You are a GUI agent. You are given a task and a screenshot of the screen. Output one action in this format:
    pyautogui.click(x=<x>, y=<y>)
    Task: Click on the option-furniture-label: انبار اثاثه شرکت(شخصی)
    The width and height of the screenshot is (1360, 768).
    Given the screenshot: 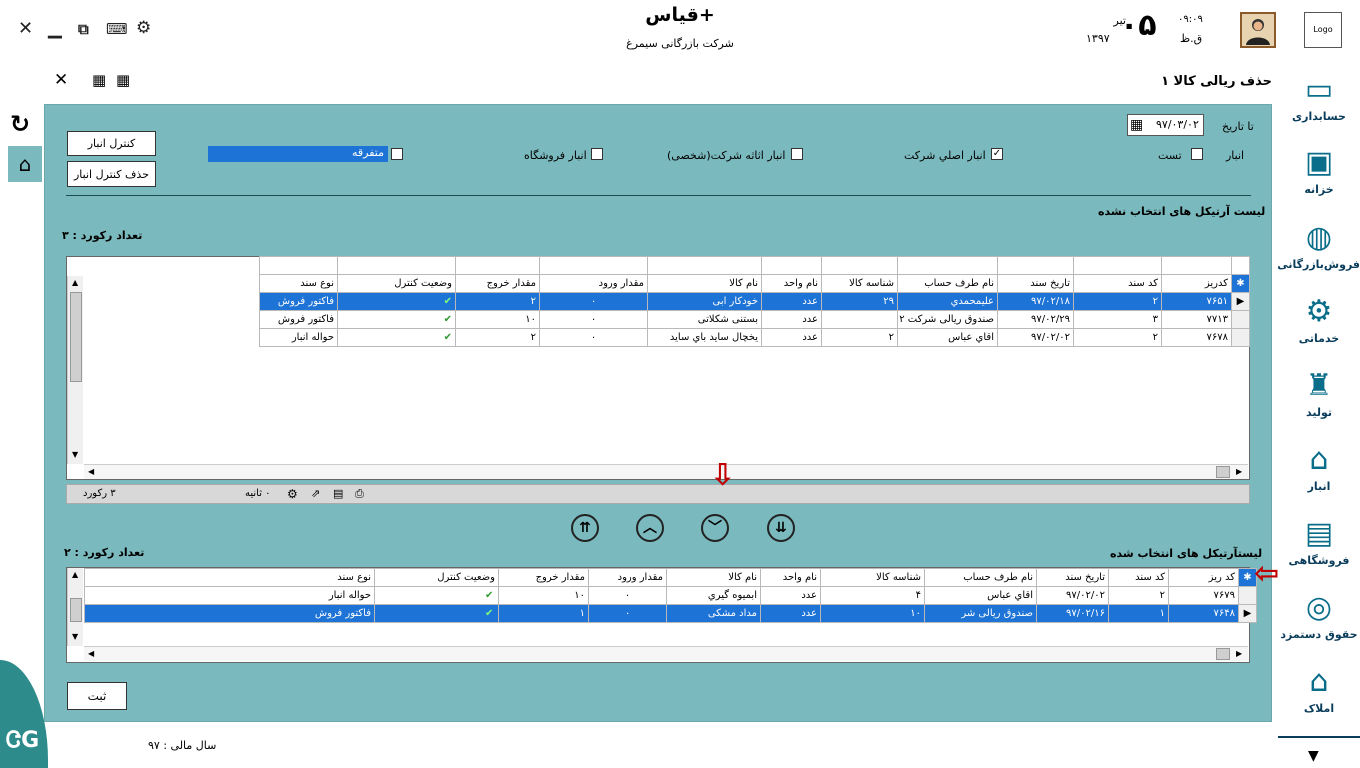 What is the action you would take?
    pyautogui.click(x=726, y=155)
    